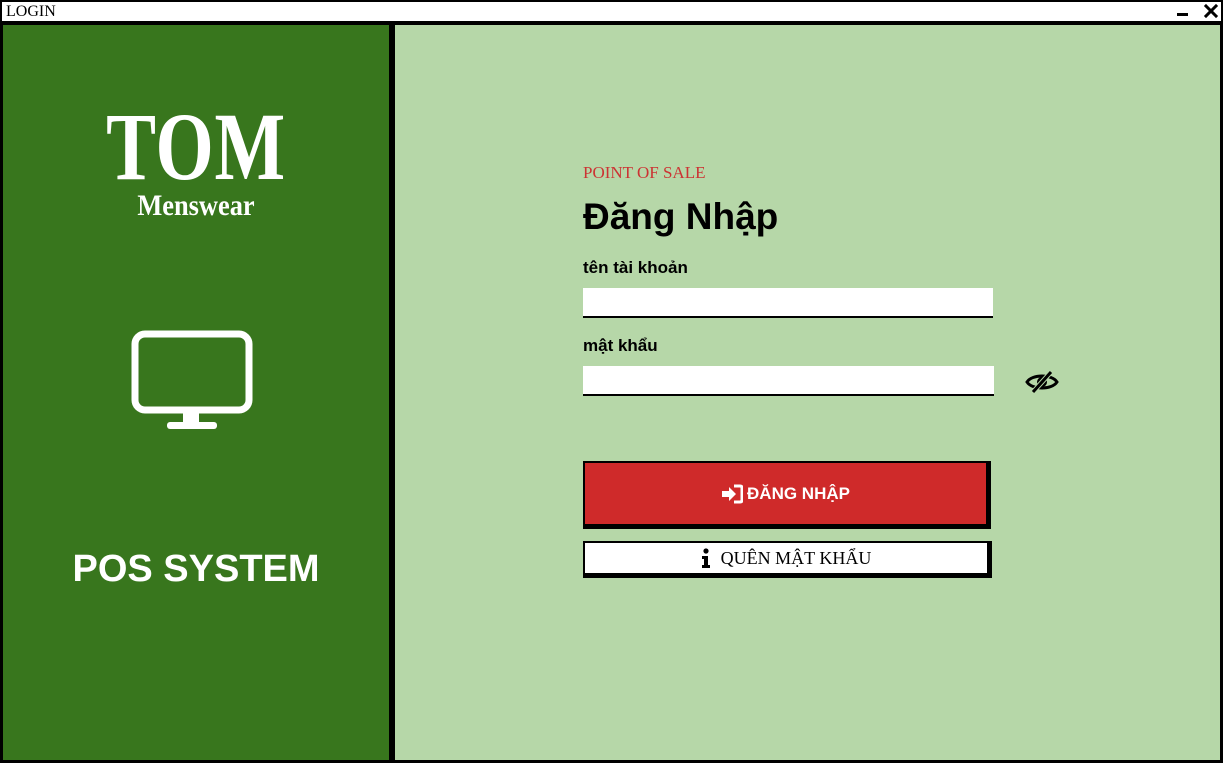 This screenshot has height=763, width=1223. I want to click on window-title: LOGIN, so click(31, 11).